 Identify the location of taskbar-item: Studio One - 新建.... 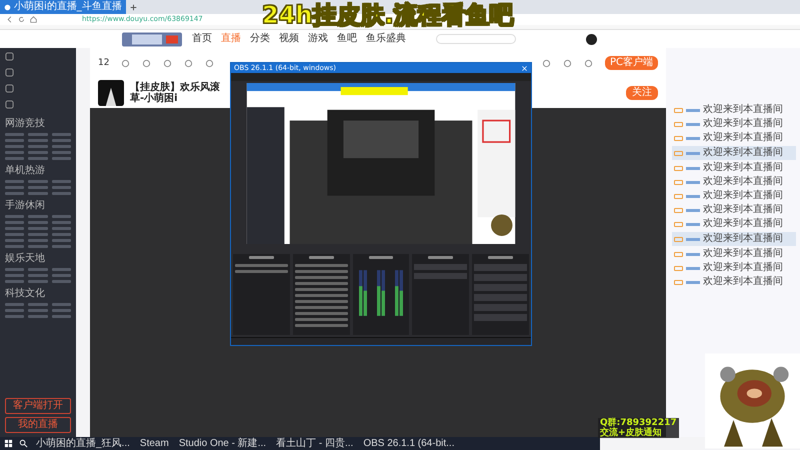
(222, 444).